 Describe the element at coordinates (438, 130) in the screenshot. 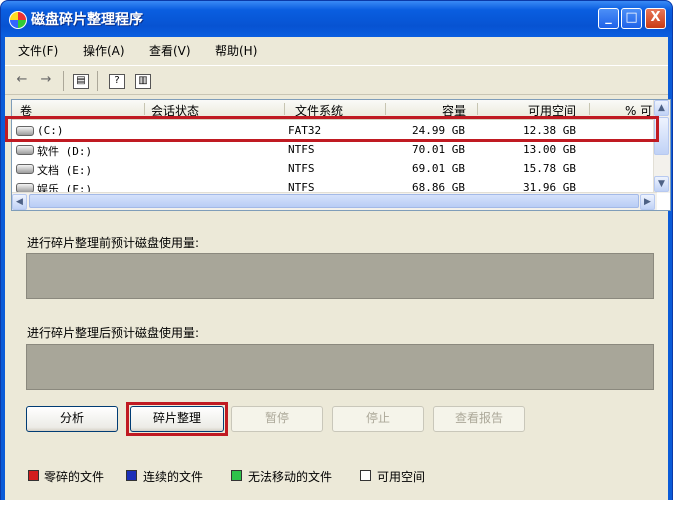

I see `volume-capacity: 24.99 GB` at that location.